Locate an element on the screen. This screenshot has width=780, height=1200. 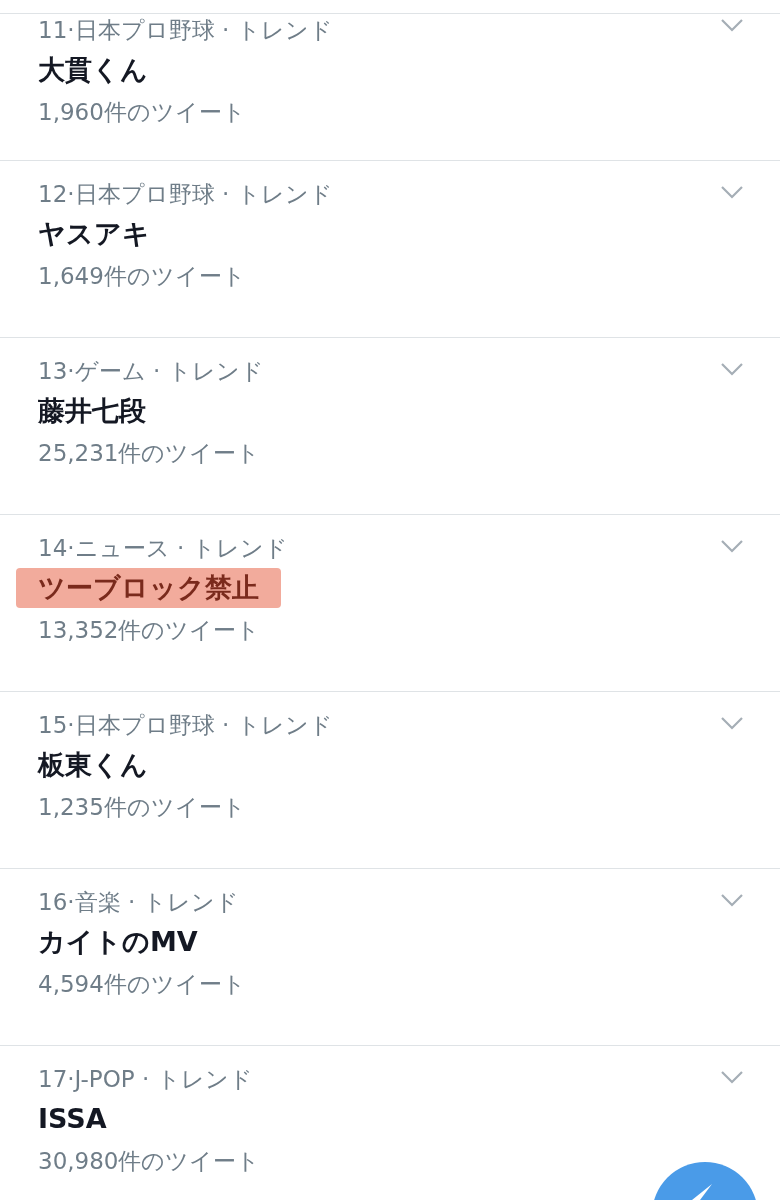
tweet-count: 1,649件のツイート is located at coordinates (142, 276).